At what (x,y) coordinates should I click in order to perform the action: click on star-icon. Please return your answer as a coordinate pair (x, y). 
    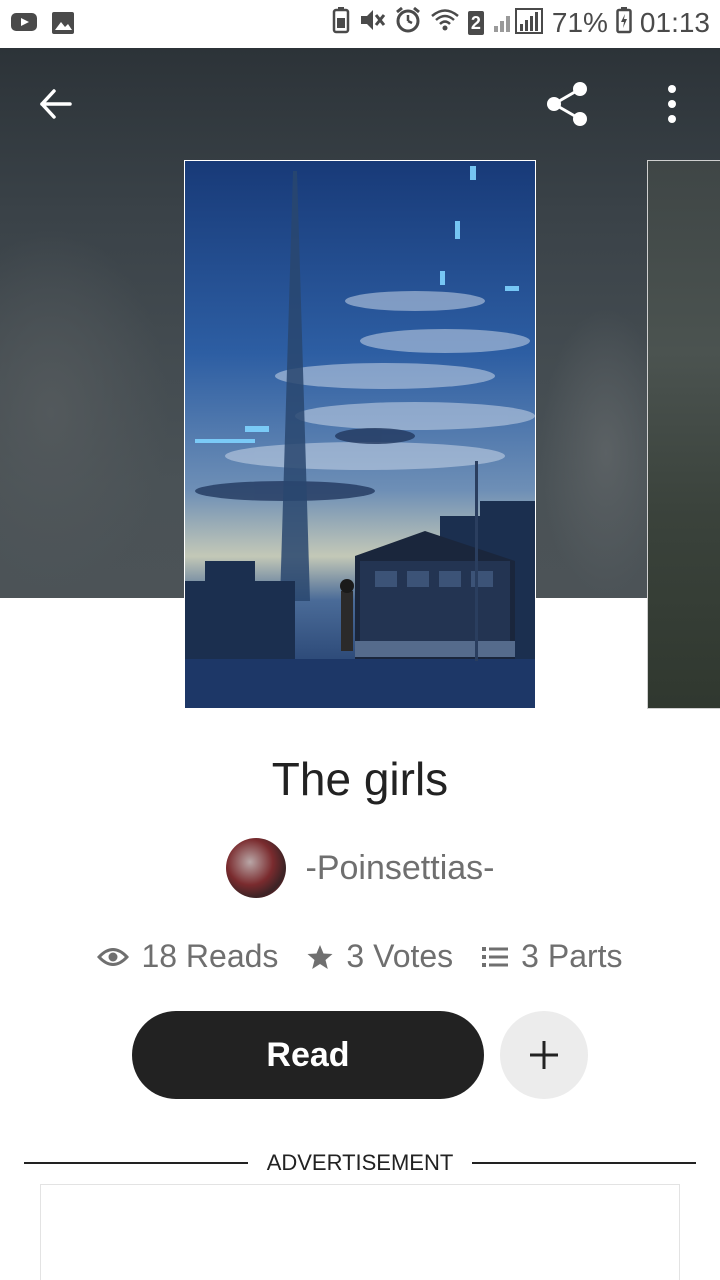
    Looking at the image, I should click on (320, 956).